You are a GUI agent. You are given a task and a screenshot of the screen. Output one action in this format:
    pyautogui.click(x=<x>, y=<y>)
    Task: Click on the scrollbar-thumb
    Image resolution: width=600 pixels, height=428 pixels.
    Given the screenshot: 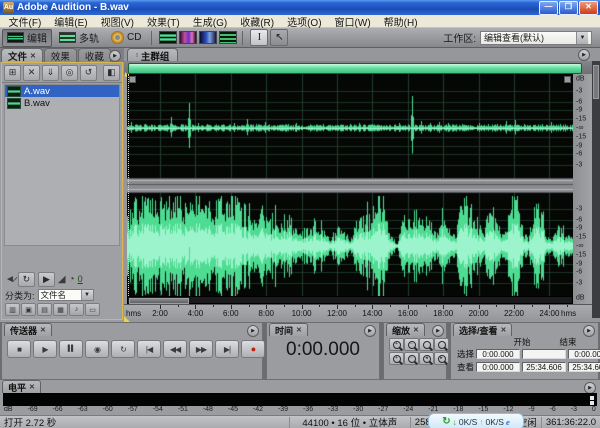 What is the action you would take?
    pyautogui.click(x=596, y=82)
    